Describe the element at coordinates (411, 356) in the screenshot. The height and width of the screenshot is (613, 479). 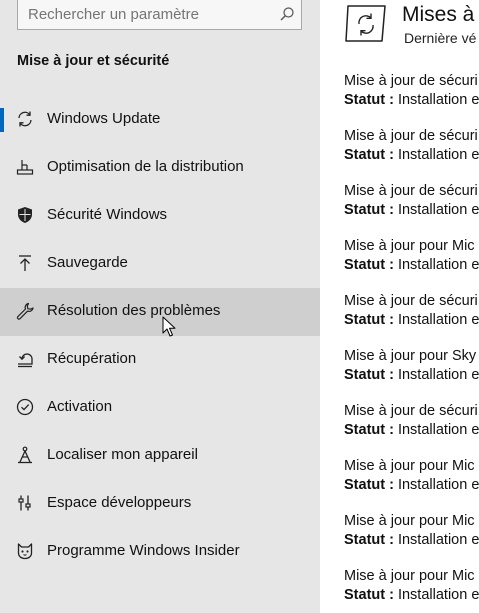
I see `update-name: Mise à jour pour Sky` at that location.